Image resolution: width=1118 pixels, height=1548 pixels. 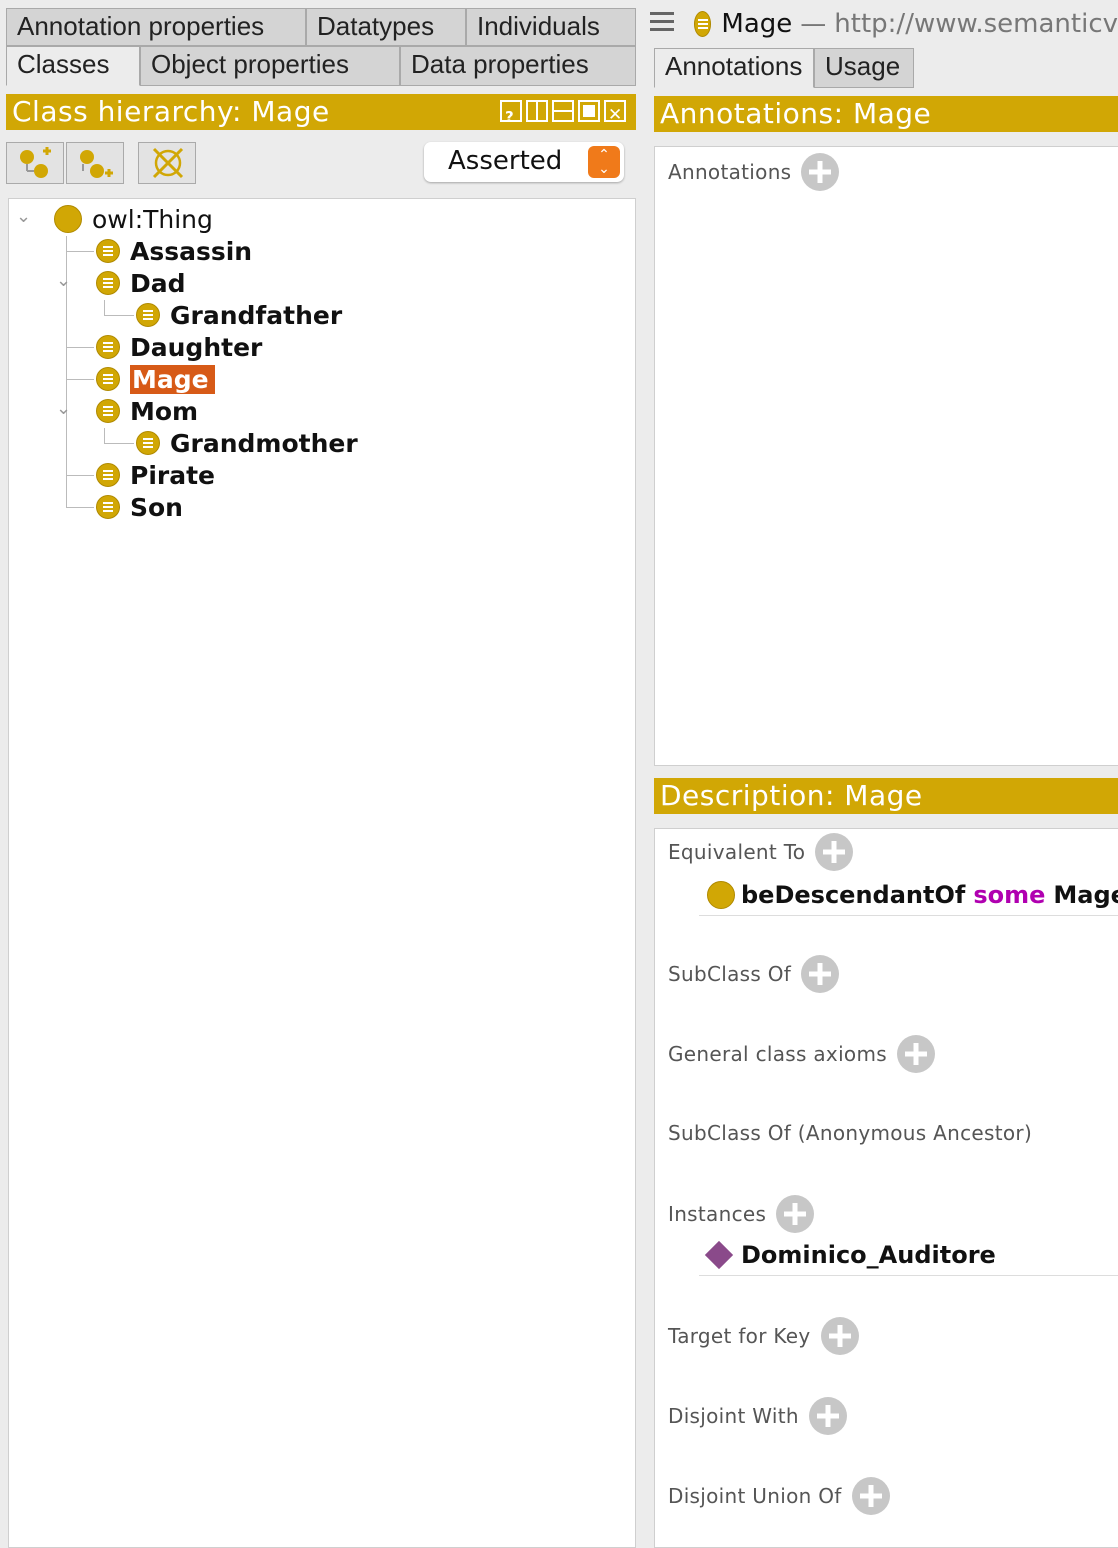 What do you see at coordinates (158, 283) in the screenshot?
I see `tree-item-label: Dad` at bounding box center [158, 283].